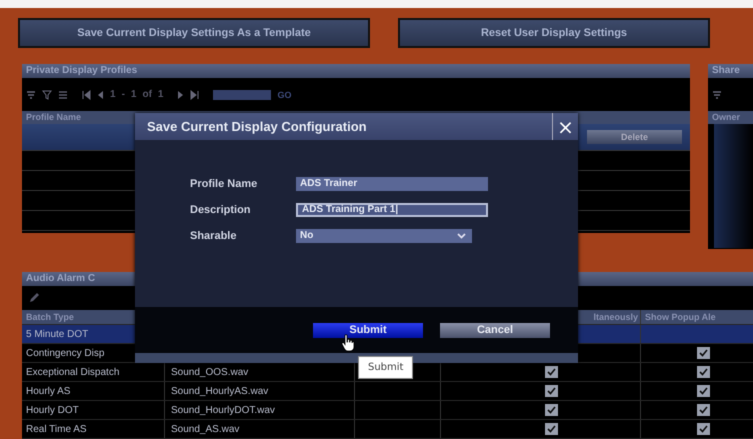 The image size is (753, 439). What do you see at coordinates (161, 94) in the screenshot?
I see `page-total: 1` at bounding box center [161, 94].